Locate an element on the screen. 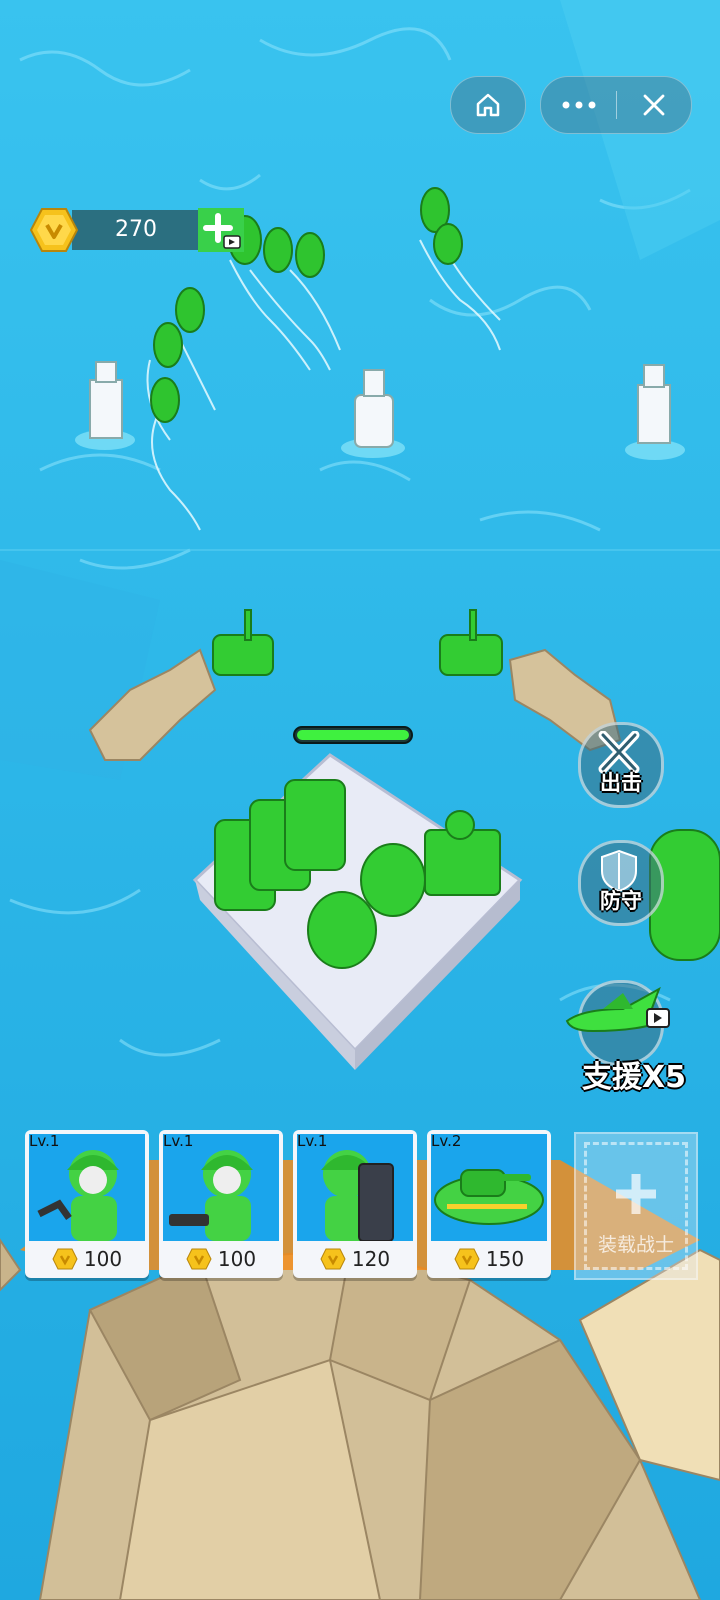  coin-counter: 270 is located at coordinates (137, 230).